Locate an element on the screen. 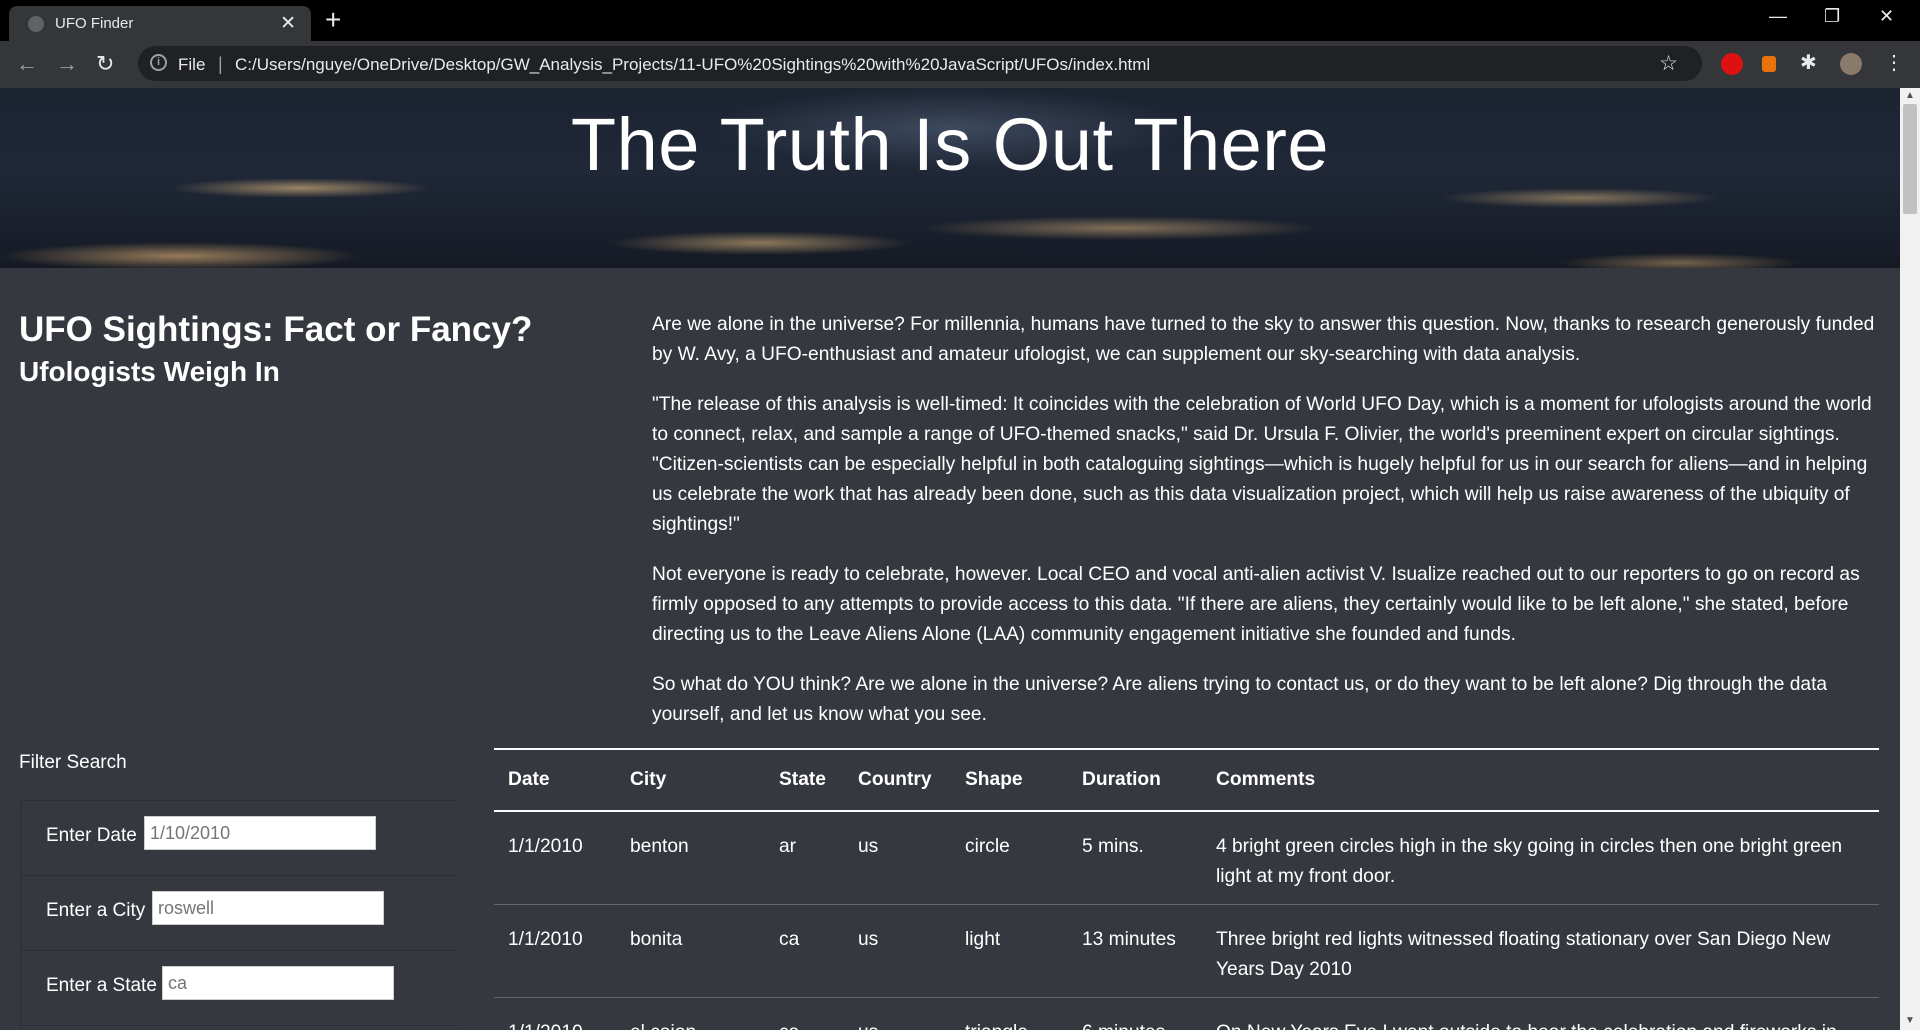 This screenshot has width=1920, height=1030. filter-row-state: Enter a State is located at coordinates (239, 988).